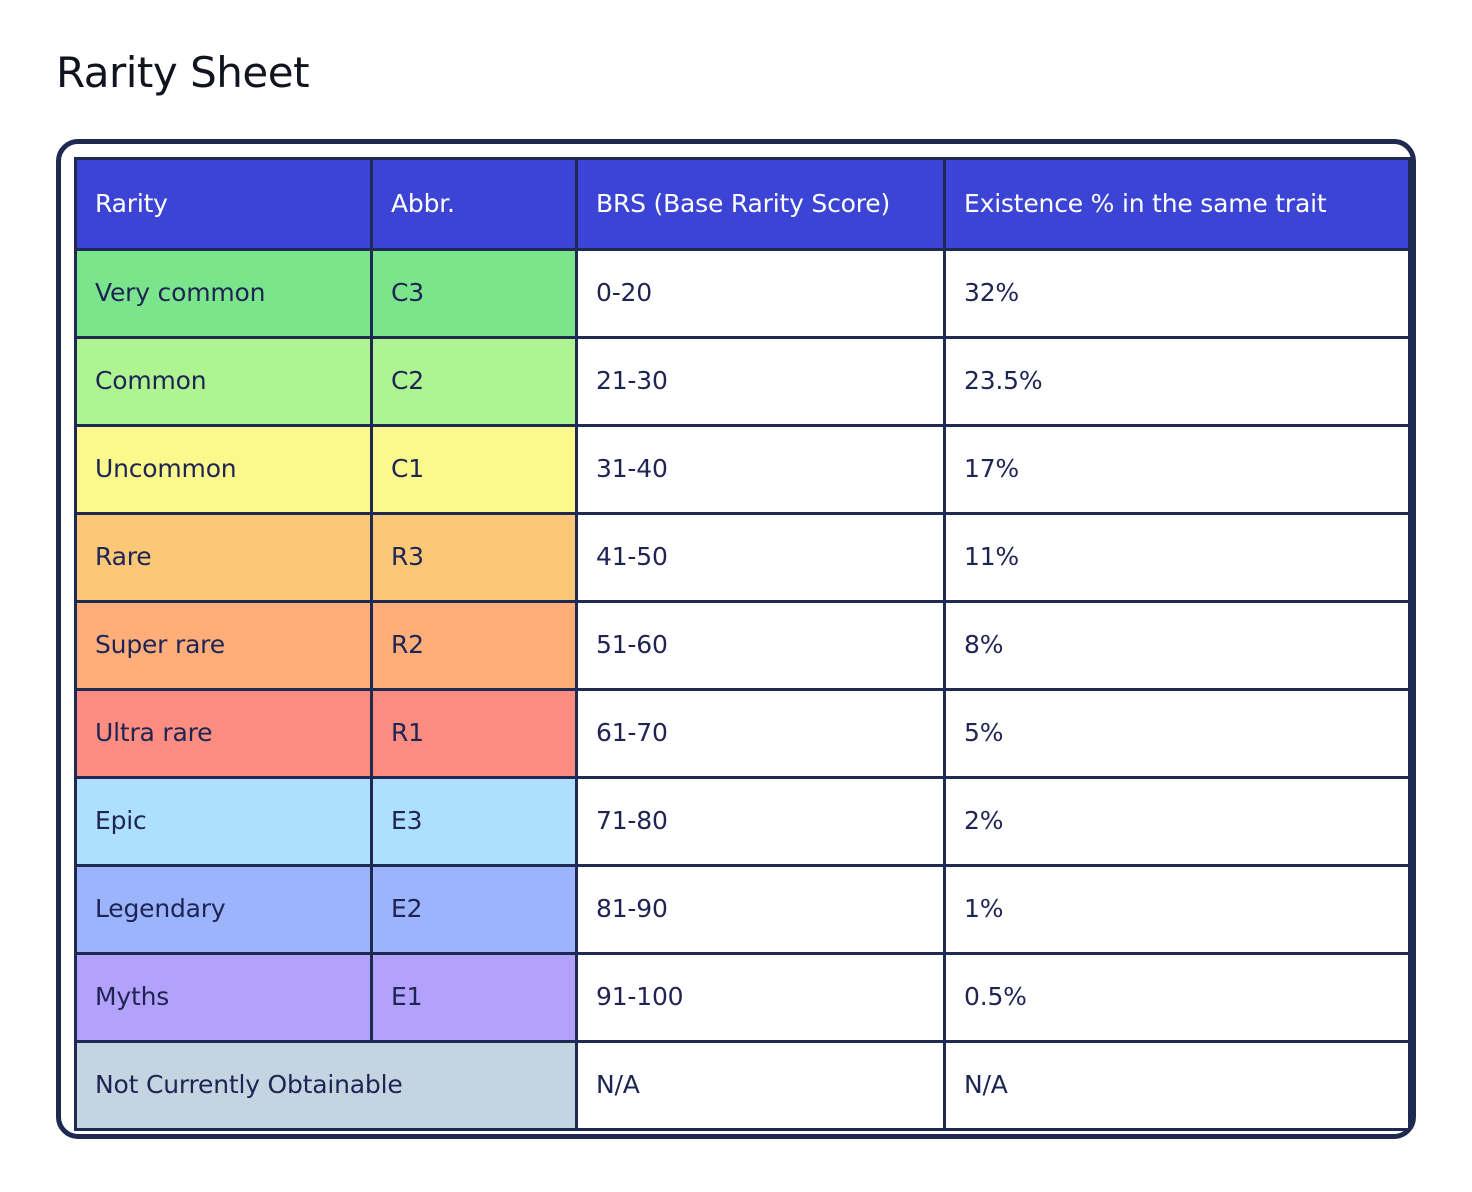  I want to click on table-row: Rare R3 41-50 11%, so click(742, 557).